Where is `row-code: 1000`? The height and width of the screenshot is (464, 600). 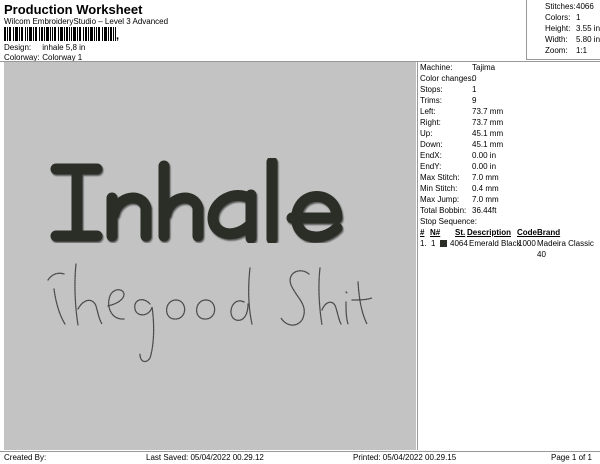
row-code: 1000 is located at coordinates (527, 243).